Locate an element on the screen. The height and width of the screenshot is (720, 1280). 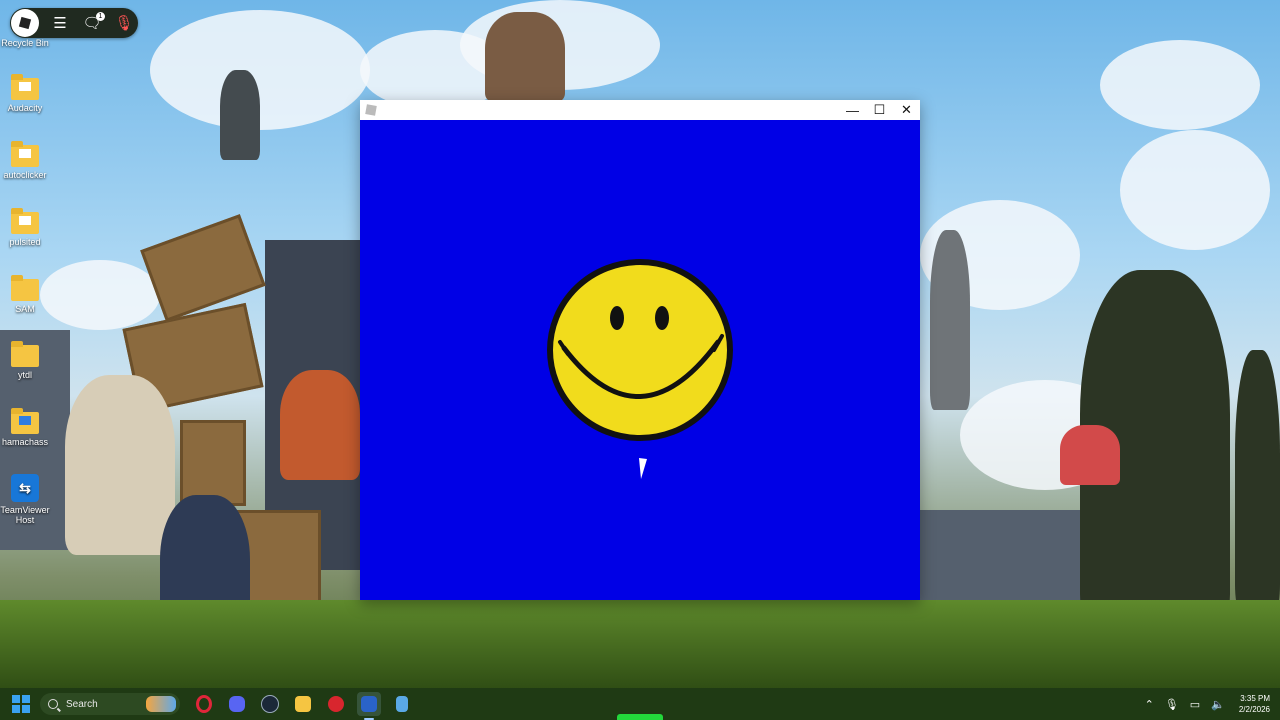
recycle-bin-label: Recycle Bin is located at coordinates (25, 43).